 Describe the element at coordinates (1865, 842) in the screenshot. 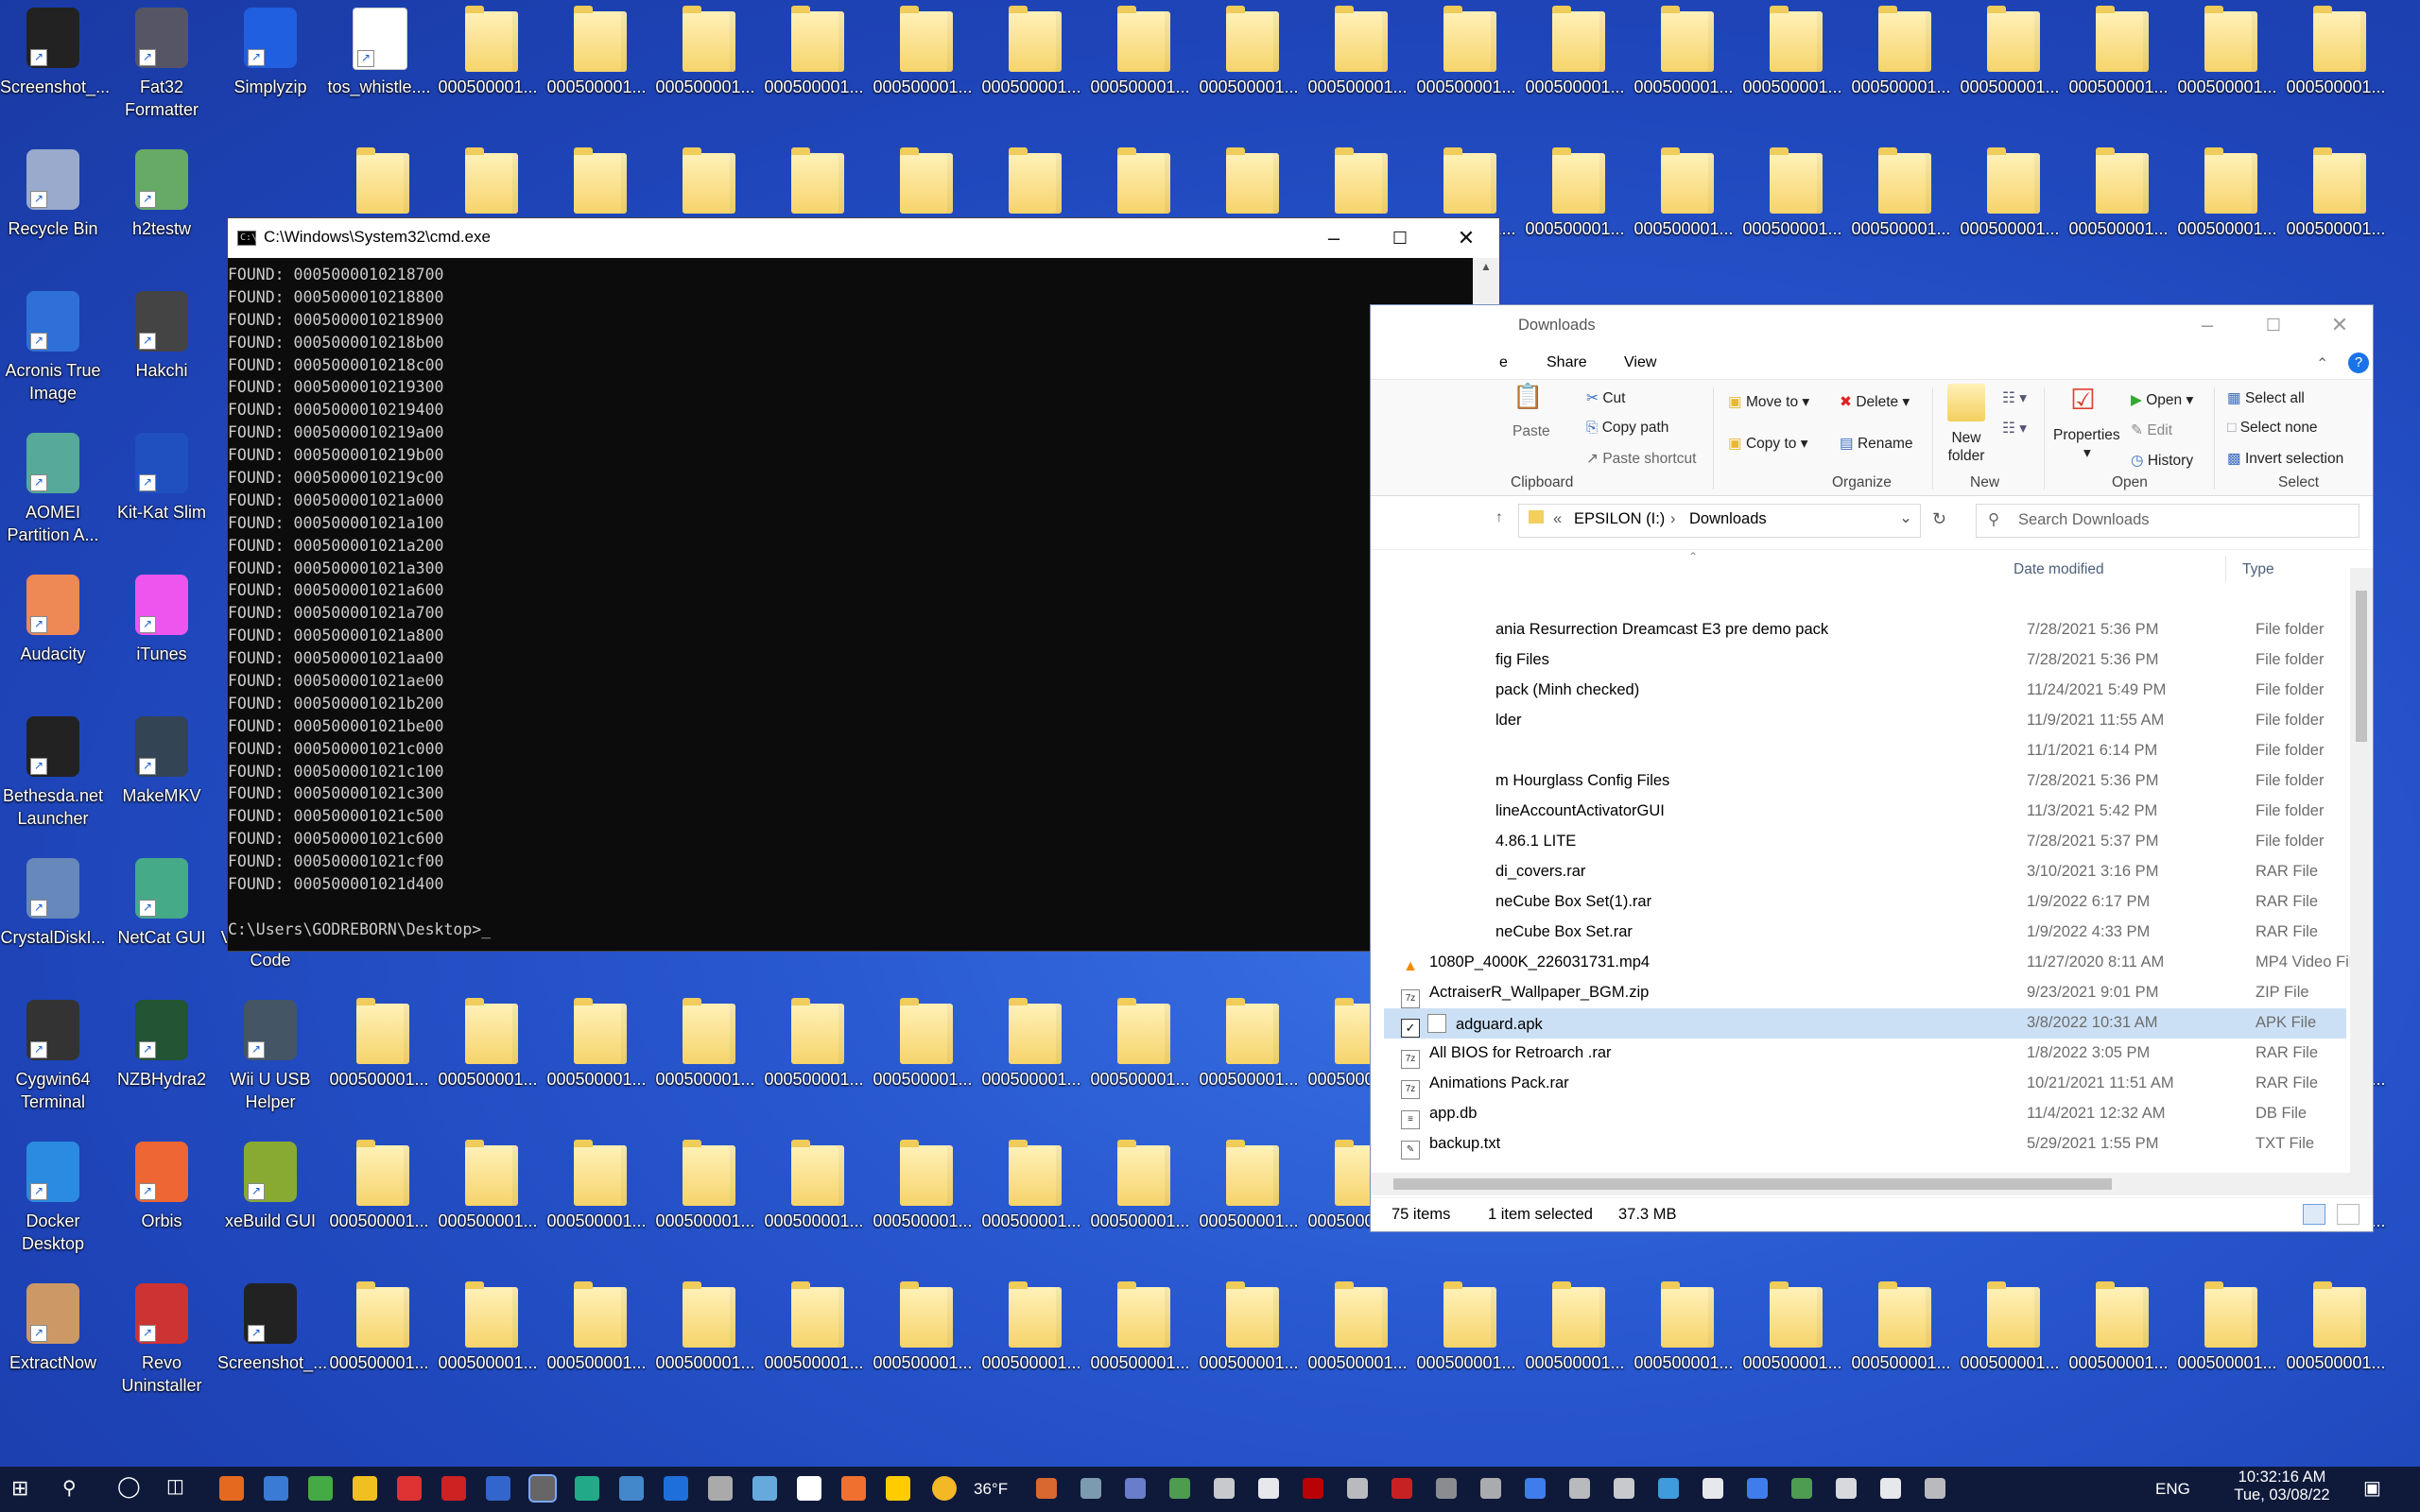

I see `file-row: 4.86.1 LITE 7/28/2021 5:37 PM File folder` at that location.